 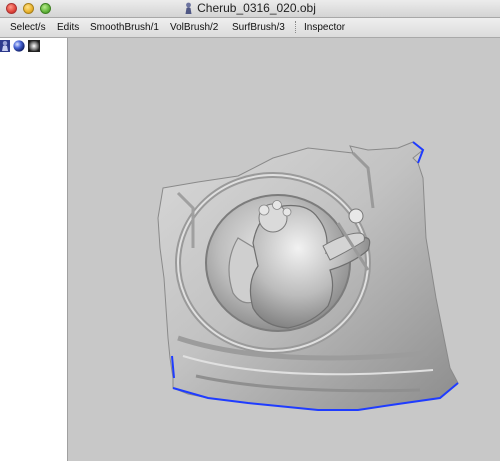 I want to click on window-title-wrap: Cherub_0316_020.obj, so click(x=250, y=8).